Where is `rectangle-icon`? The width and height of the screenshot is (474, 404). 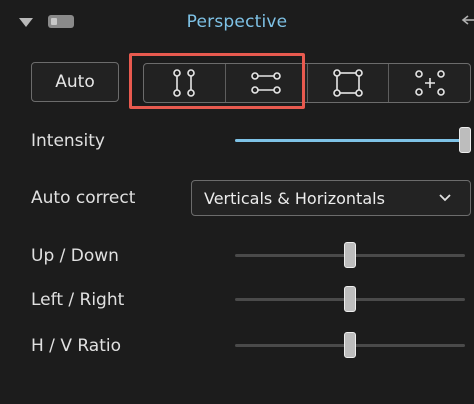
rectangle-icon is located at coordinates (348, 83).